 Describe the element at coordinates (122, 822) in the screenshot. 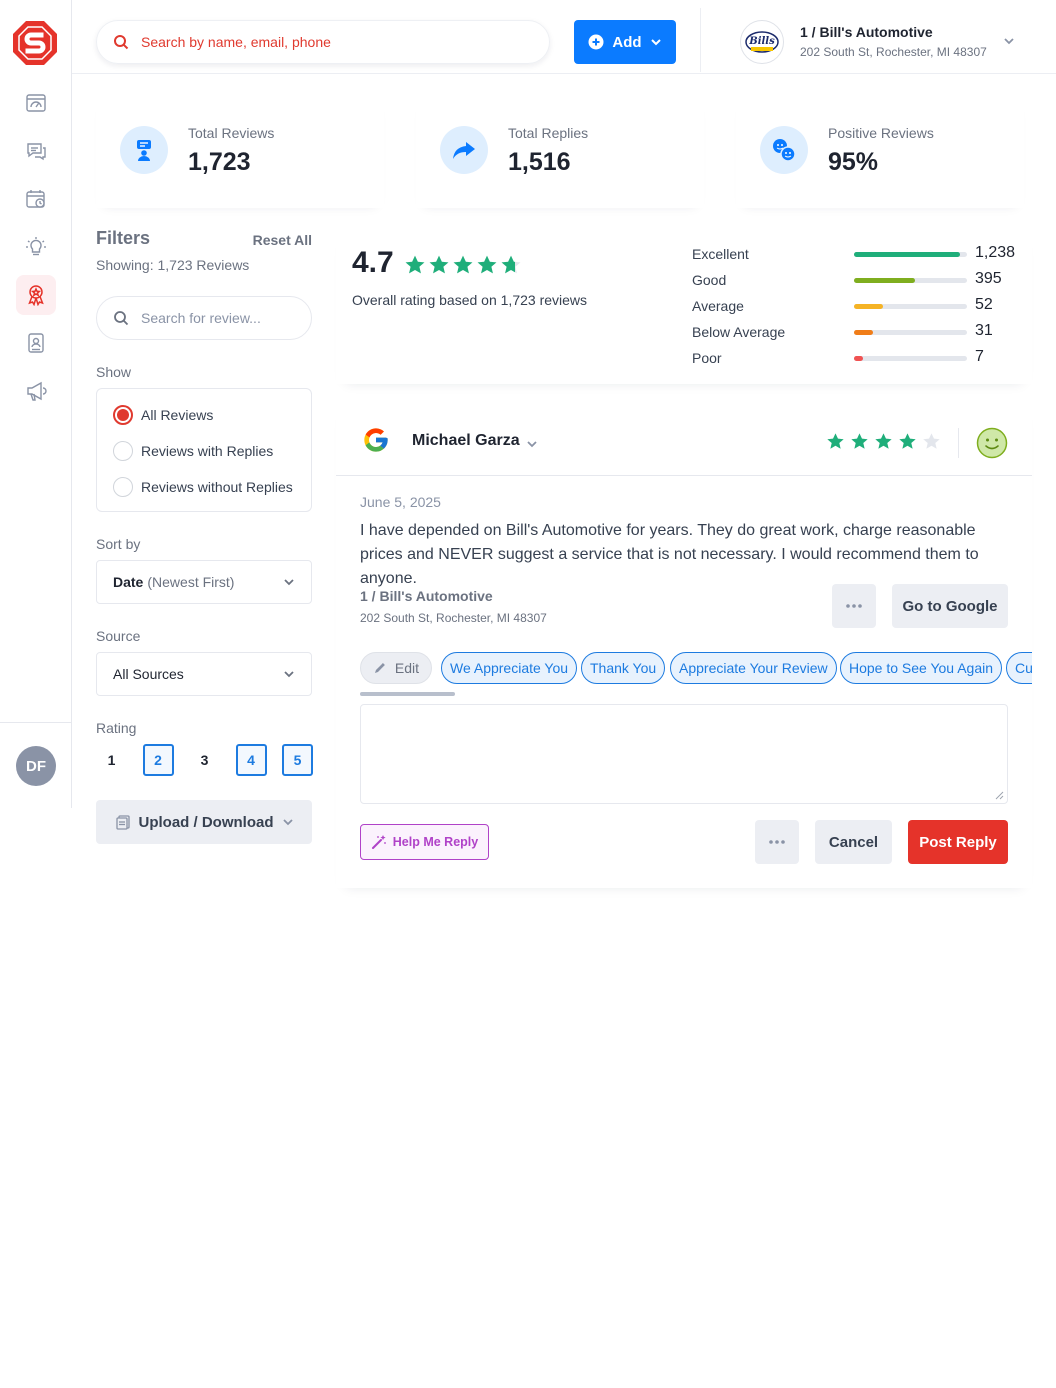

I see `document-icon` at that location.